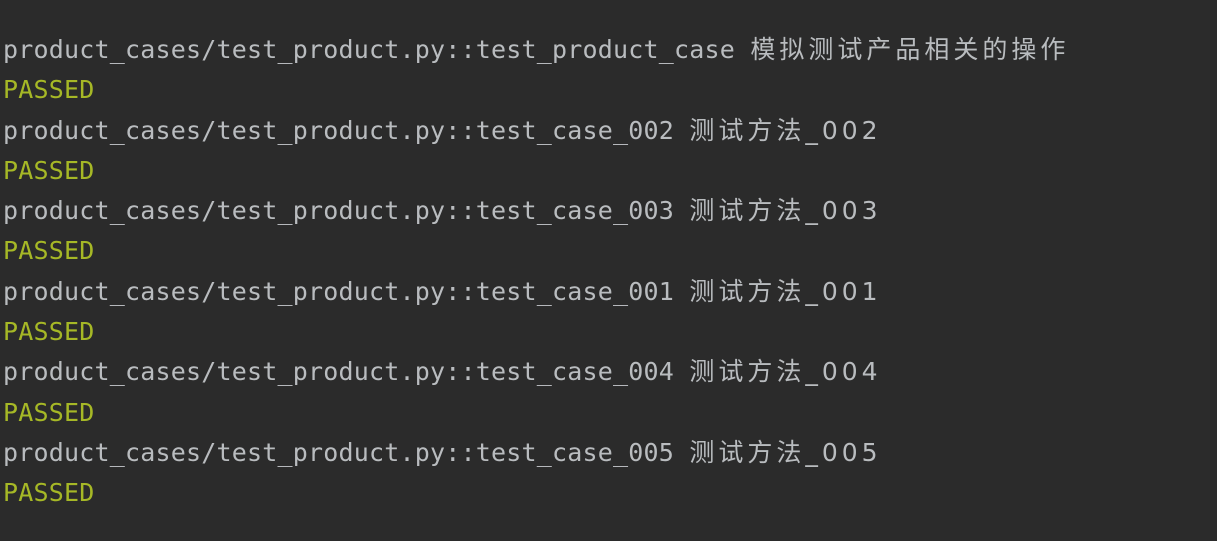 This screenshot has width=1217, height=541. Describe the element at coordinates (785, 372) in the screenshot. I see `test-description: 测试方法_004` at that location.